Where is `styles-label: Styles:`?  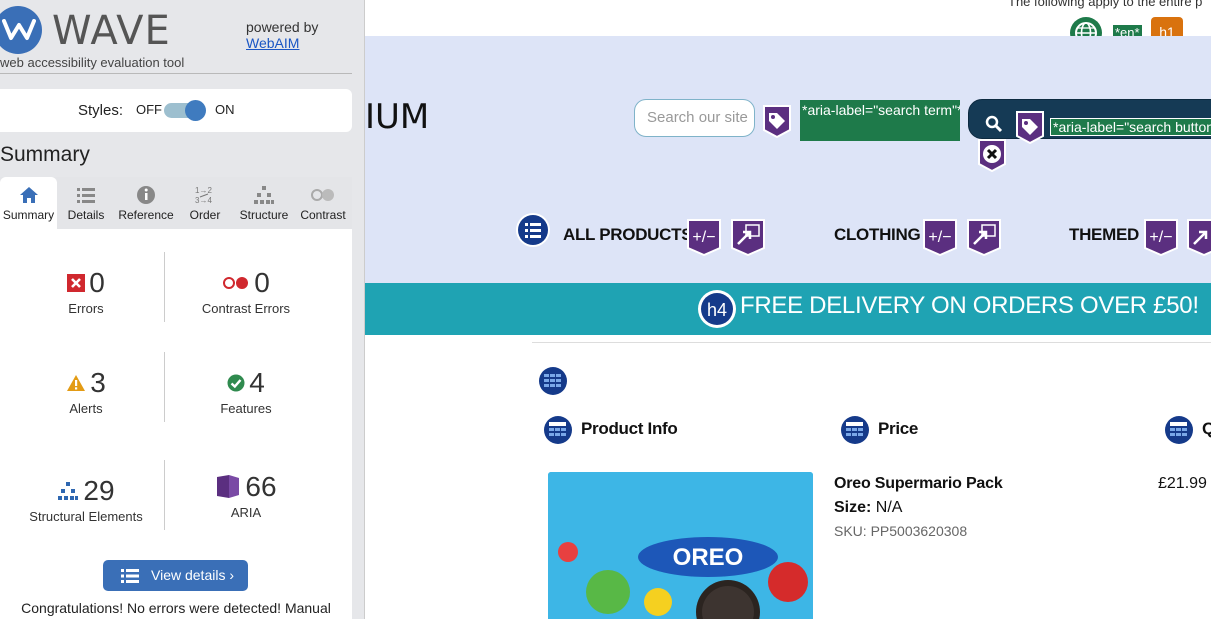 styles-label: Styles: is located at coordinates (101, 110).